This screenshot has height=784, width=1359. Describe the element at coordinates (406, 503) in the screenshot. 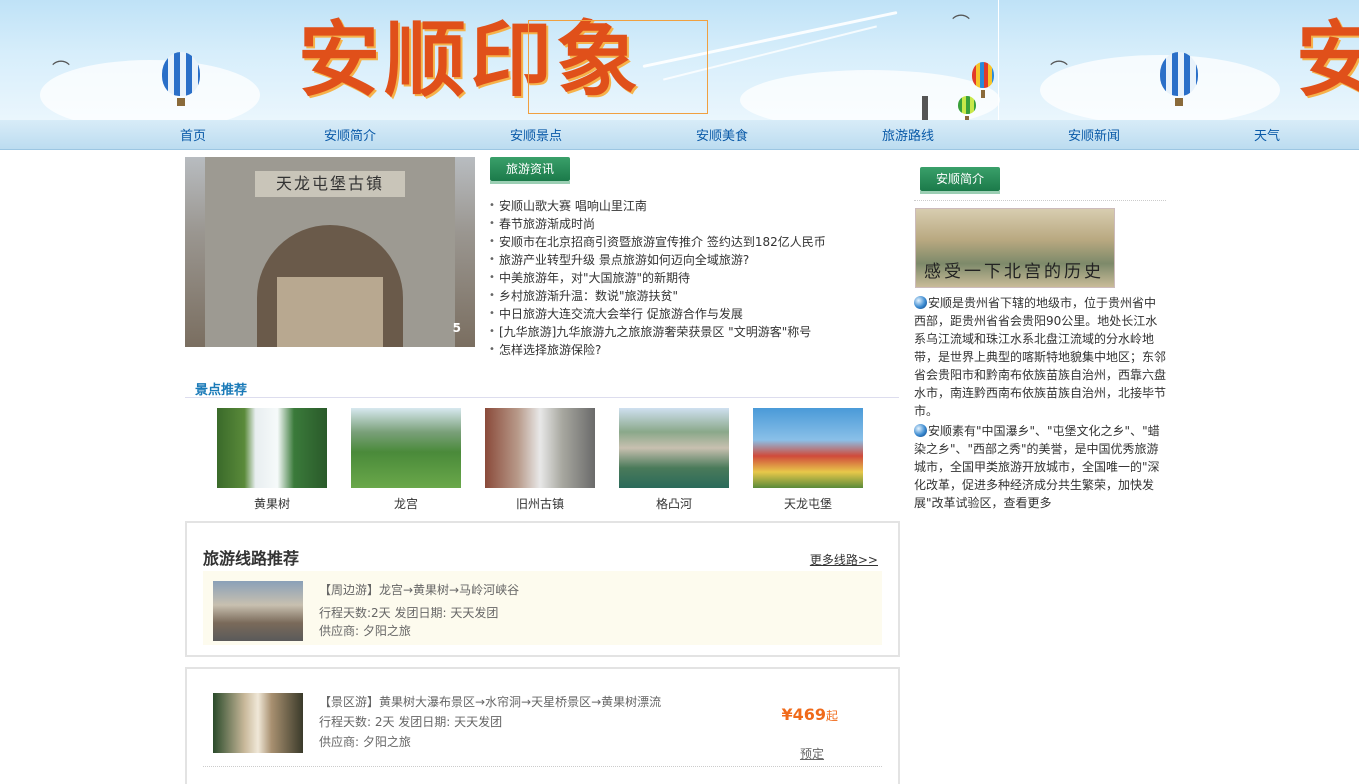

I see `spot-caption: 龙宫` at that location.